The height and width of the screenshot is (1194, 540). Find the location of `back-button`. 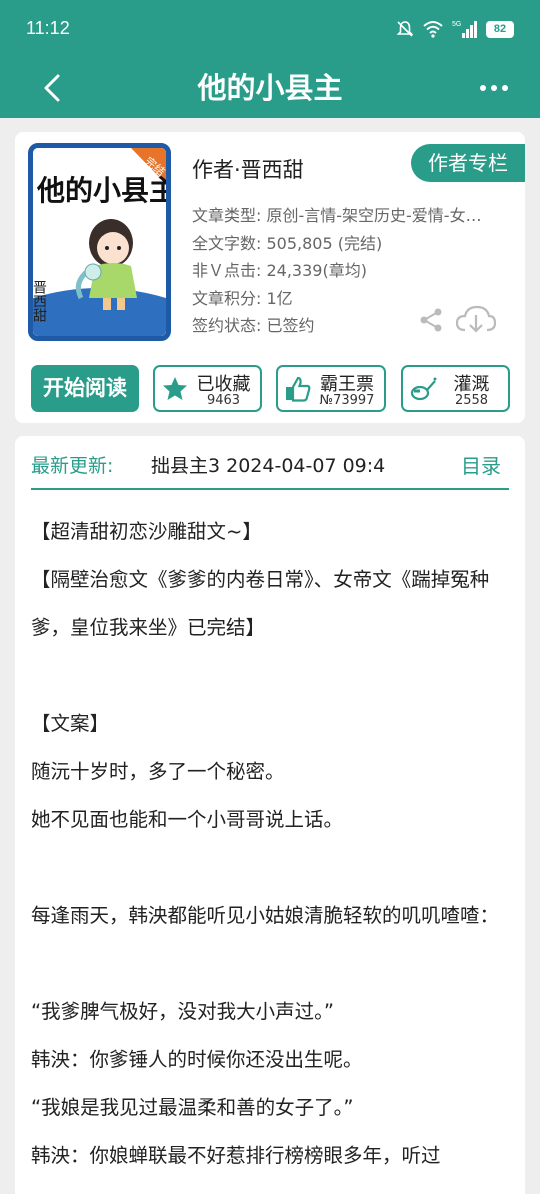

back-button is located at coordinates (54, 88).